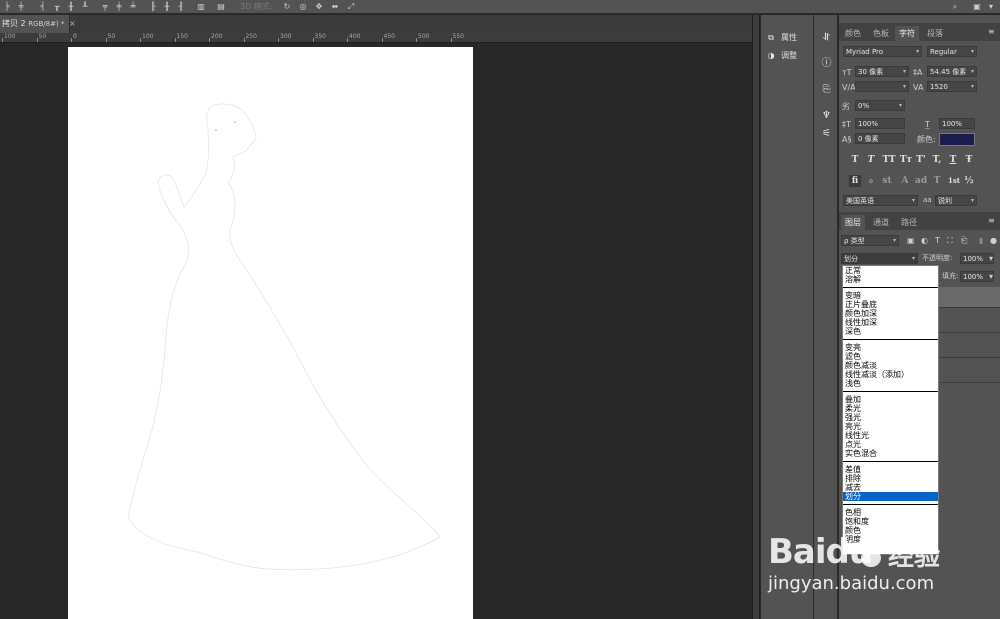 Image resolution: width=1000 pixels, height=619 pixels. I want to click on 3d-scale-icon: ⤢, so click(351, 6).